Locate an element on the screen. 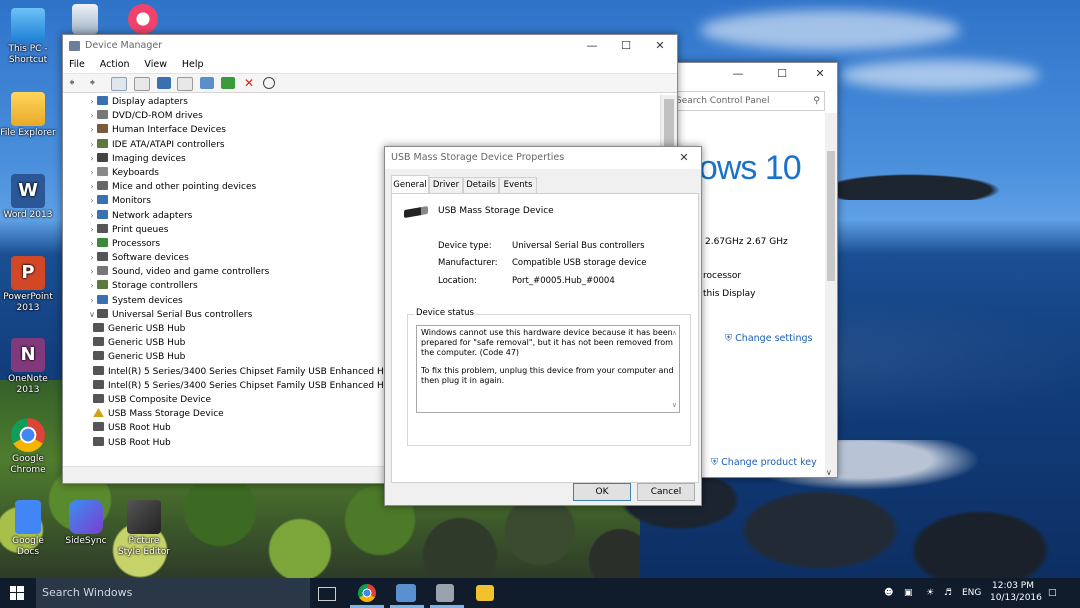 This screenshot has width=1080, height=608. desktop-icon-word: W Word 2013 is located at coordinates (28, 197).